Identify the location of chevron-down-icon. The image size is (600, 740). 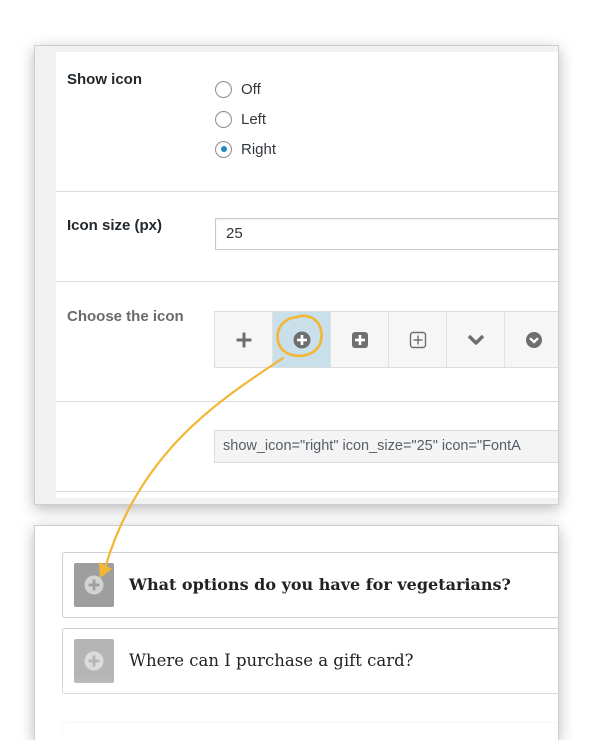
(475, 339).